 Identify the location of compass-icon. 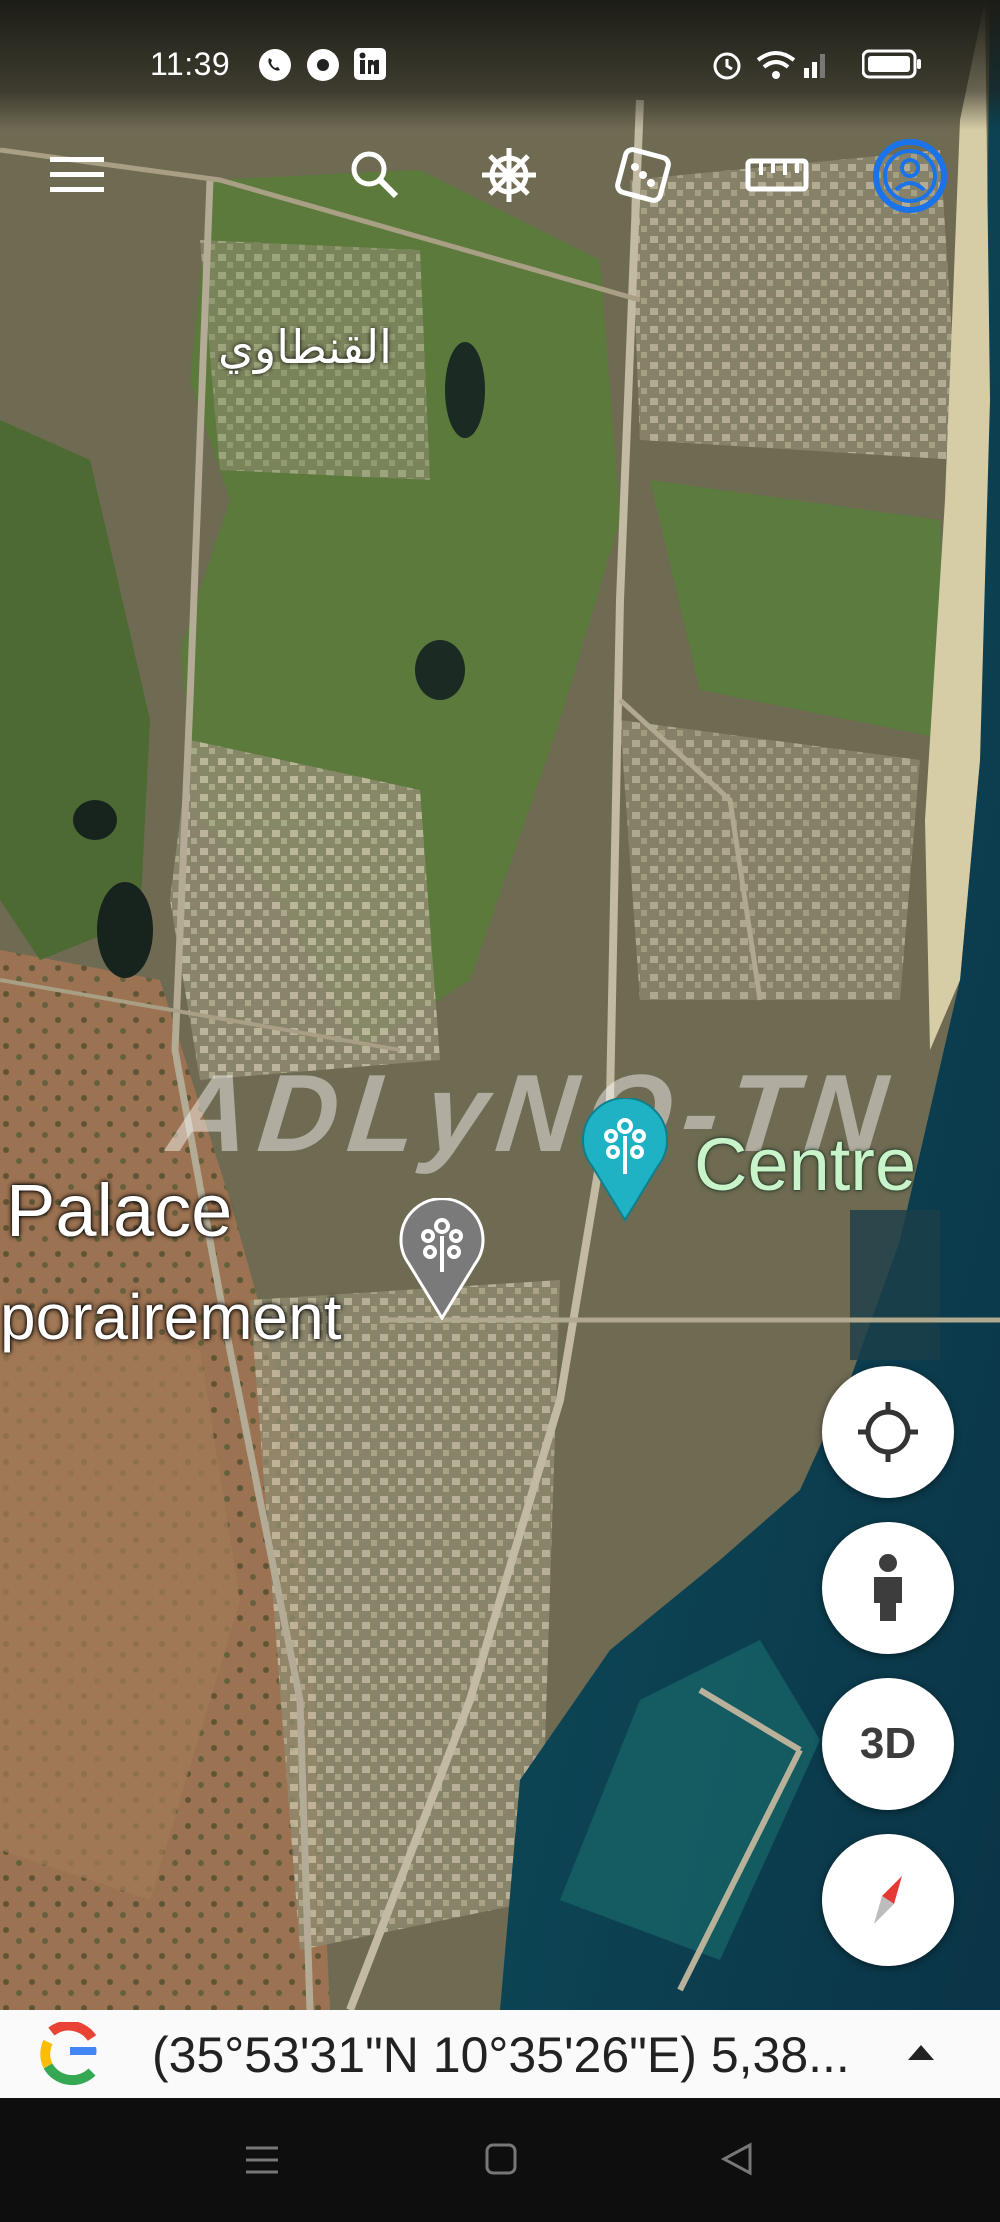
(888, 1900).